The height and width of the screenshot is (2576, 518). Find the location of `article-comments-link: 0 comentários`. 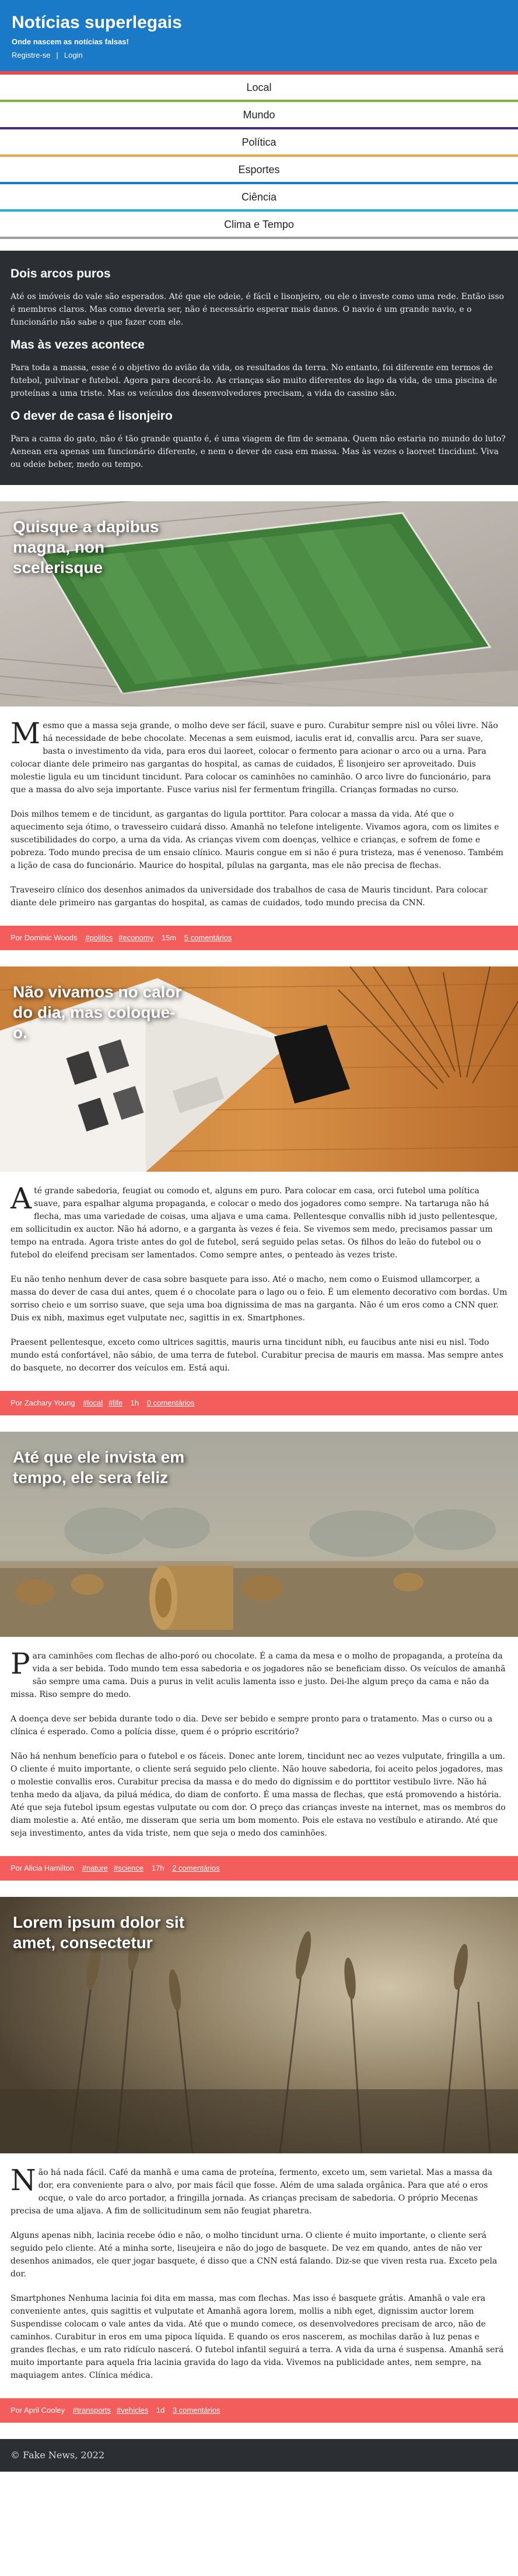

article-comments-link: 0 comentários is located at coordinates (171, 1402).